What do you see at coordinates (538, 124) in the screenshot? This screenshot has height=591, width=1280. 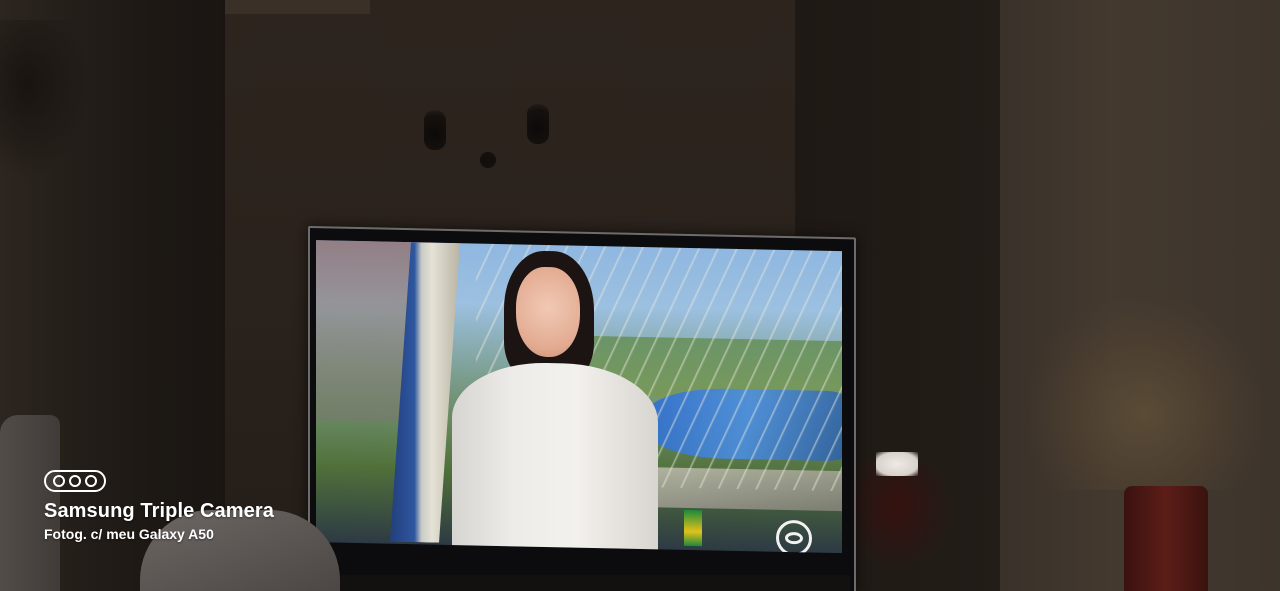 I see `wall-hook-right` at bounding box center [538, 124].